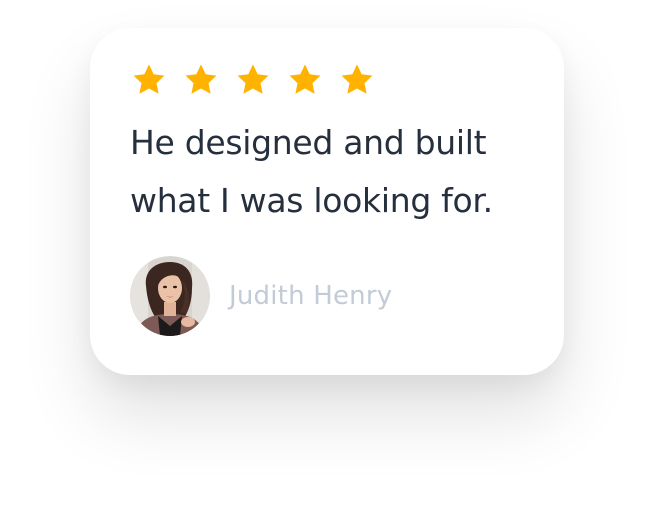 Image resolution: width=654 pixels, height=526 pixels. I want to click on author: Judith Henry, so click(261, 296).